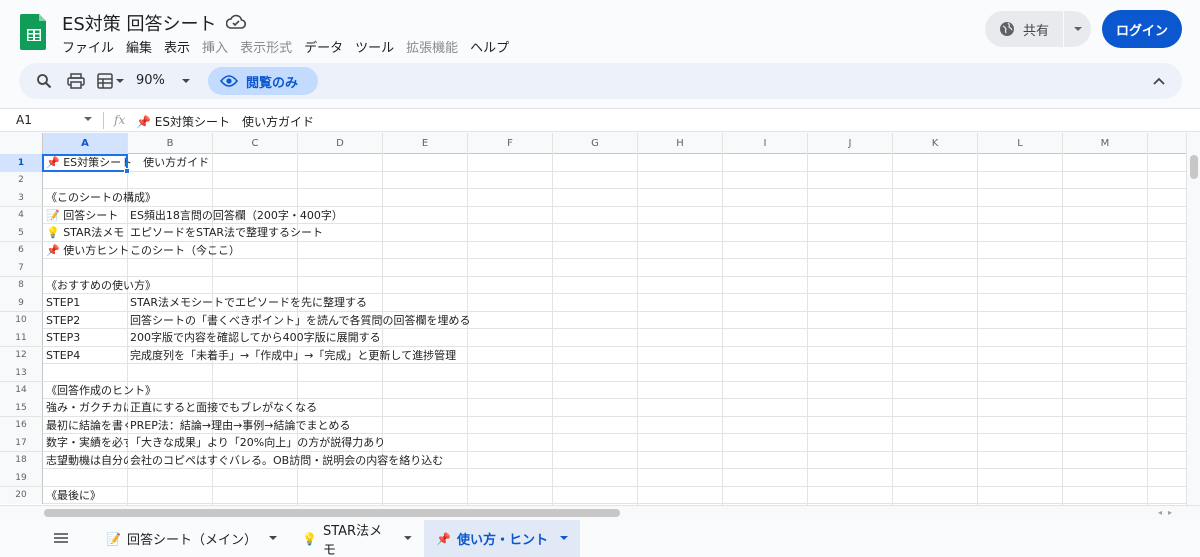  Describe the element at coordinates (88, 119) in the screenshot. I see `name-box-dropdown-icon` at that location.